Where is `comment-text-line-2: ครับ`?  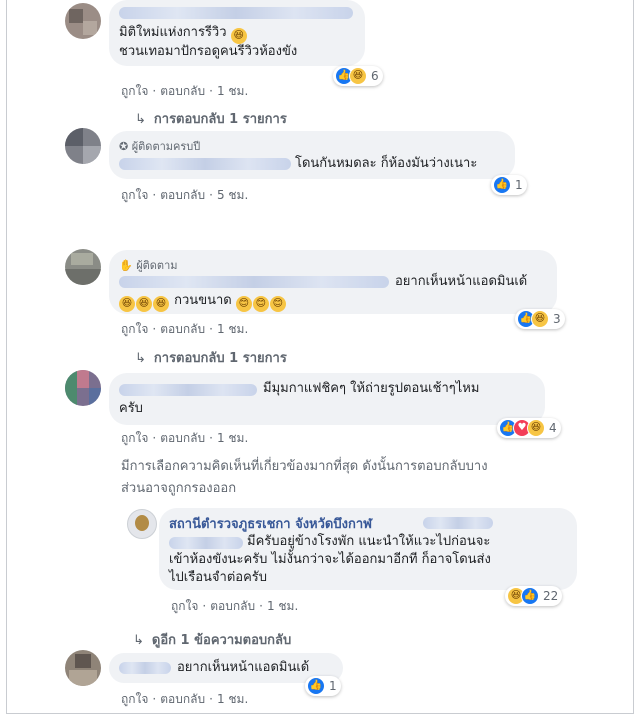 comment-text-line-2: ครับ is located at coordinates (131, 408).